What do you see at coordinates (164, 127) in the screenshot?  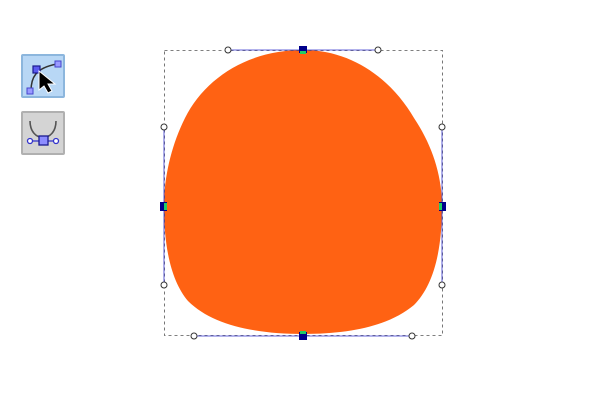 I see `handle-point-left-top` at bounding box center [164, 127].